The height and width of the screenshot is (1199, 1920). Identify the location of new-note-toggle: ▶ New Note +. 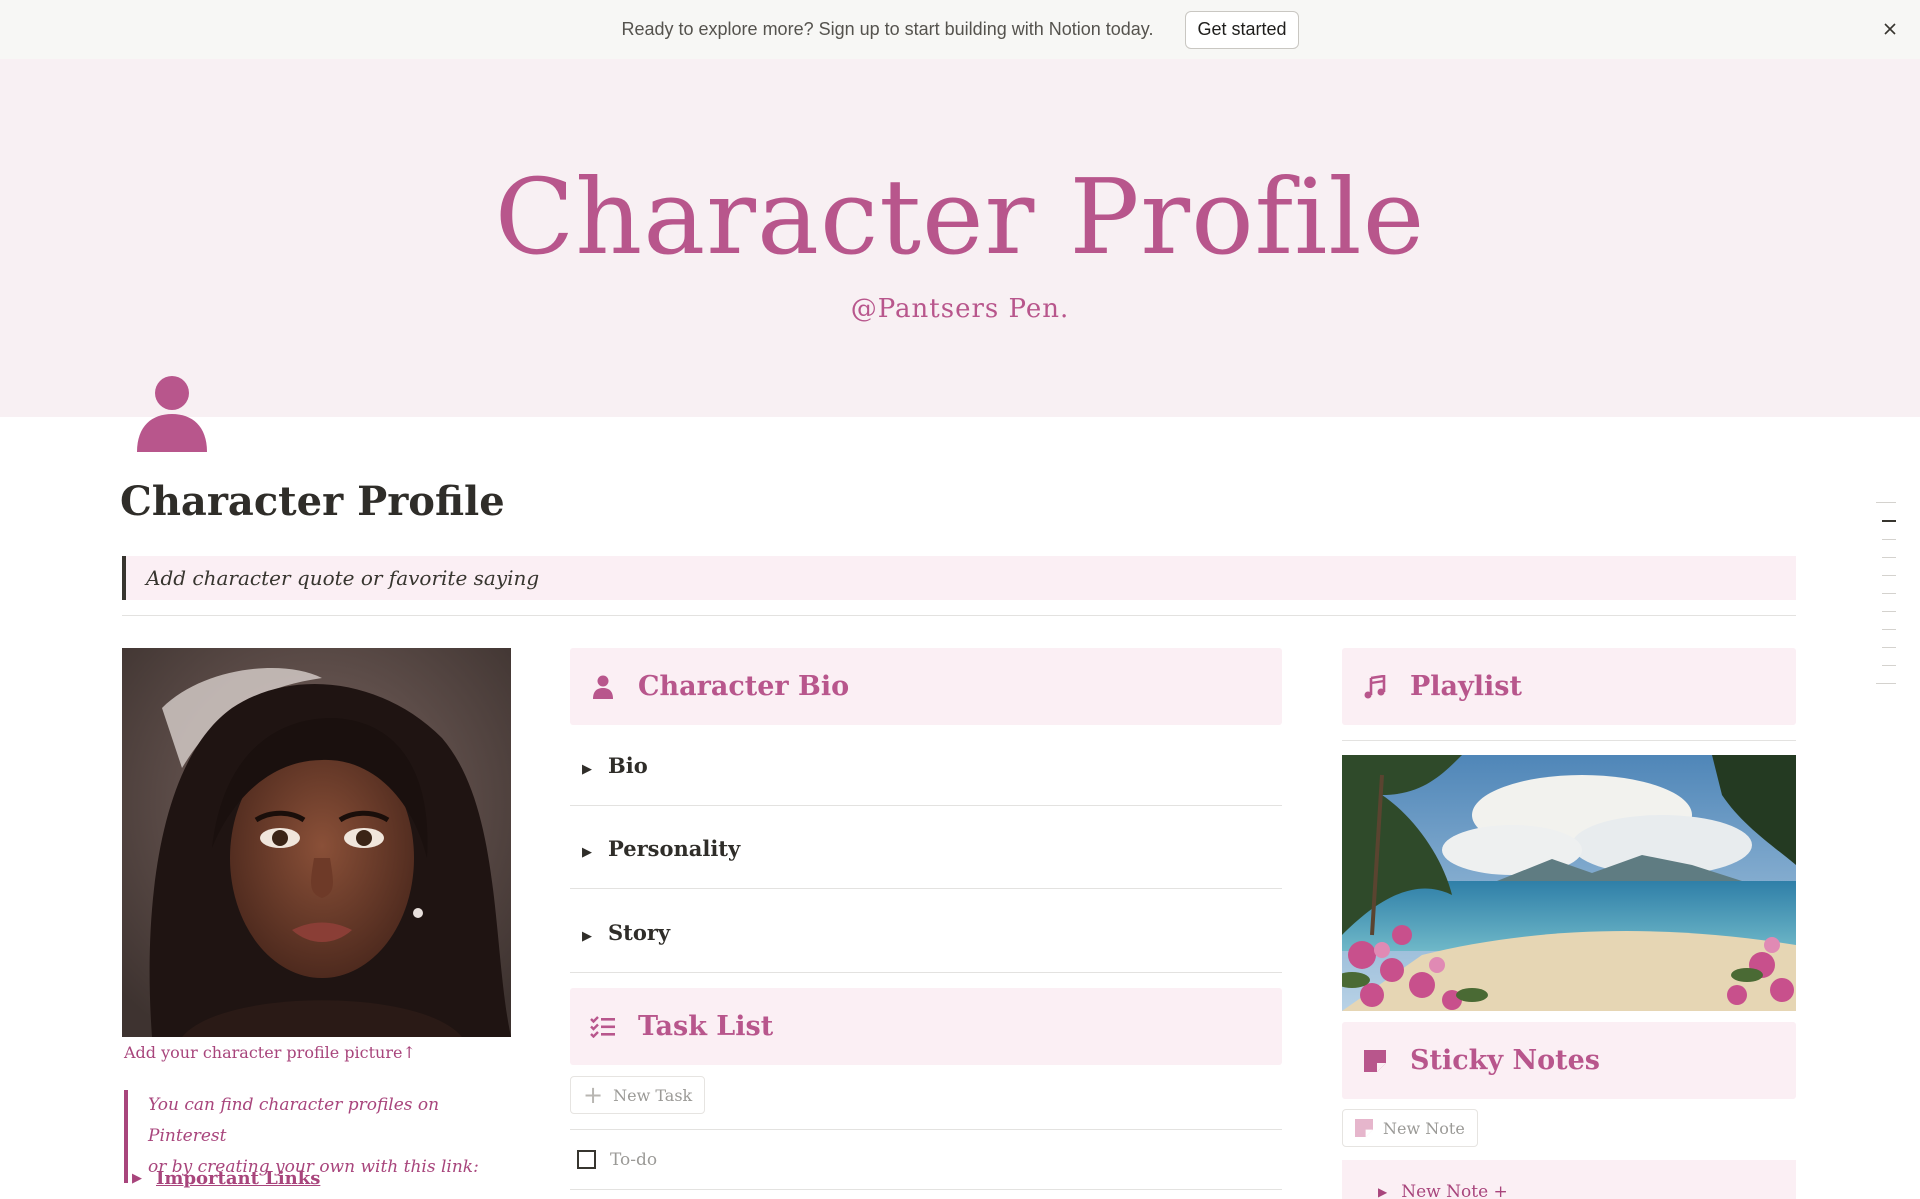
(1443, 1190).